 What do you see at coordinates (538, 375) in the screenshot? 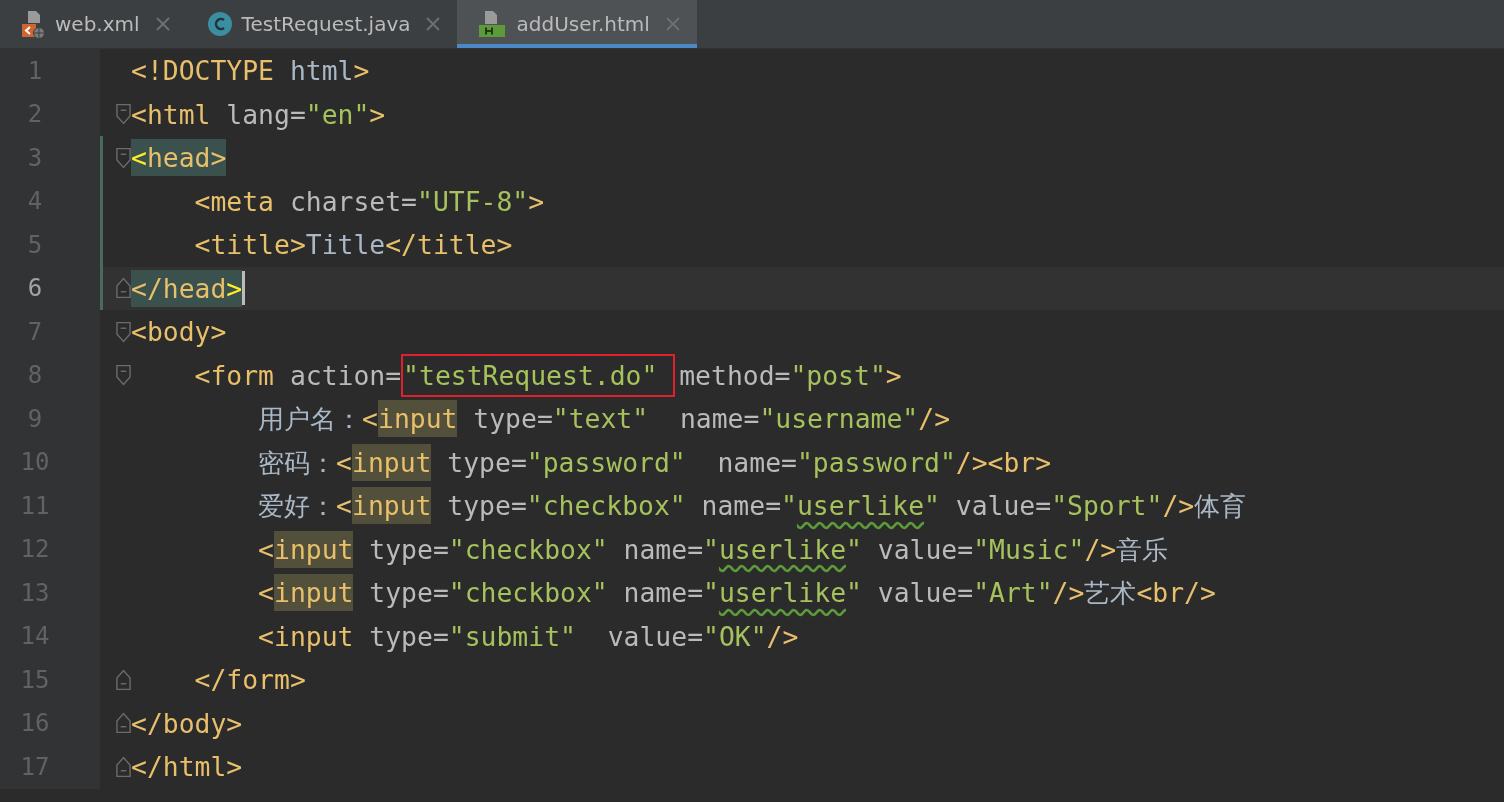
I see `annotation-box: "testRequest.do"` at bounding box center [538, 375].